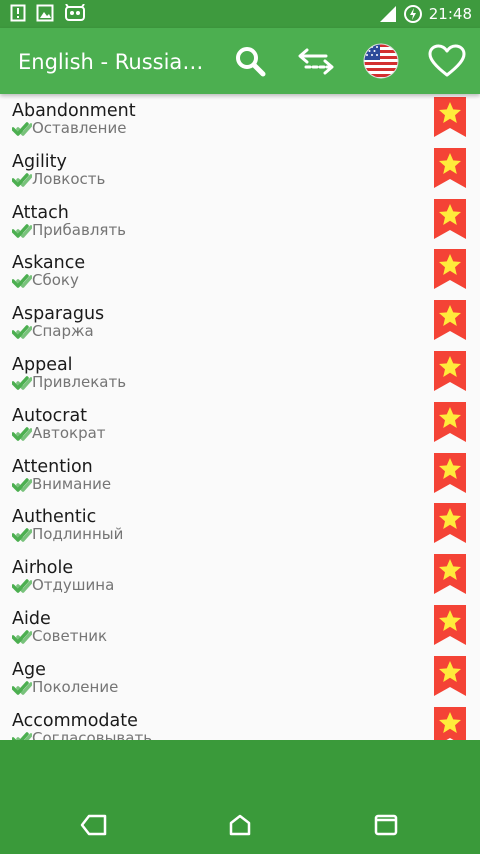 The height and width of the screenshot is (854, 480). Describe the element at coordinates (240, 119) in the screenshot. I see `word-row: Abandonment Оставление` at that location.